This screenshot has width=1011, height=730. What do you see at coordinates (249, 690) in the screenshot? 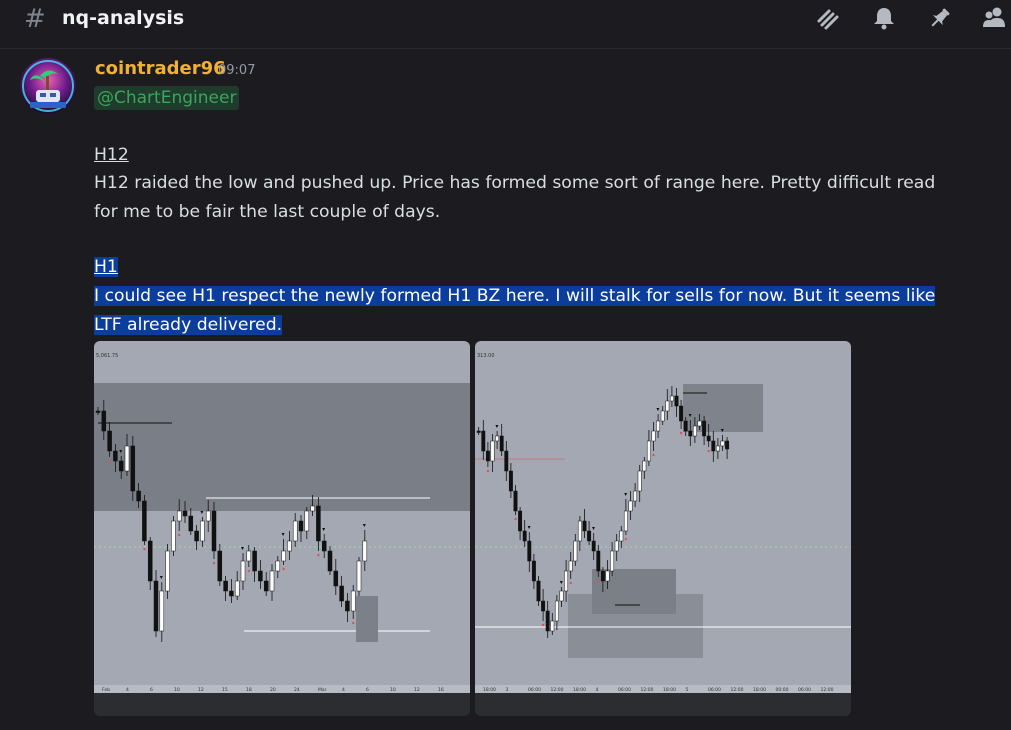
I see `x-axis-tick: 18` at bounding box center [249, 690].